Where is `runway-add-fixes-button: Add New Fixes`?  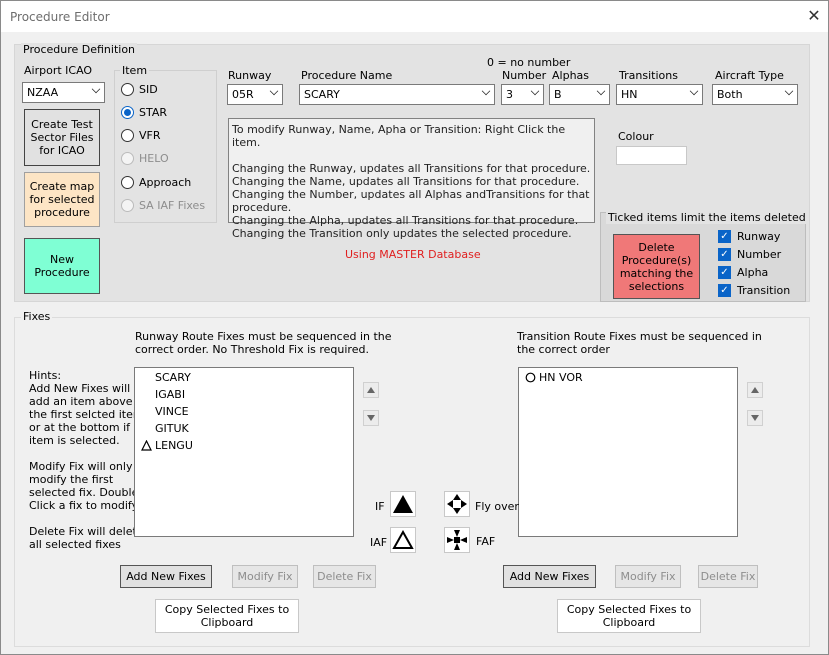
runway-add-fixes-button: Add New Fixes is located at coordinates (166, 576).